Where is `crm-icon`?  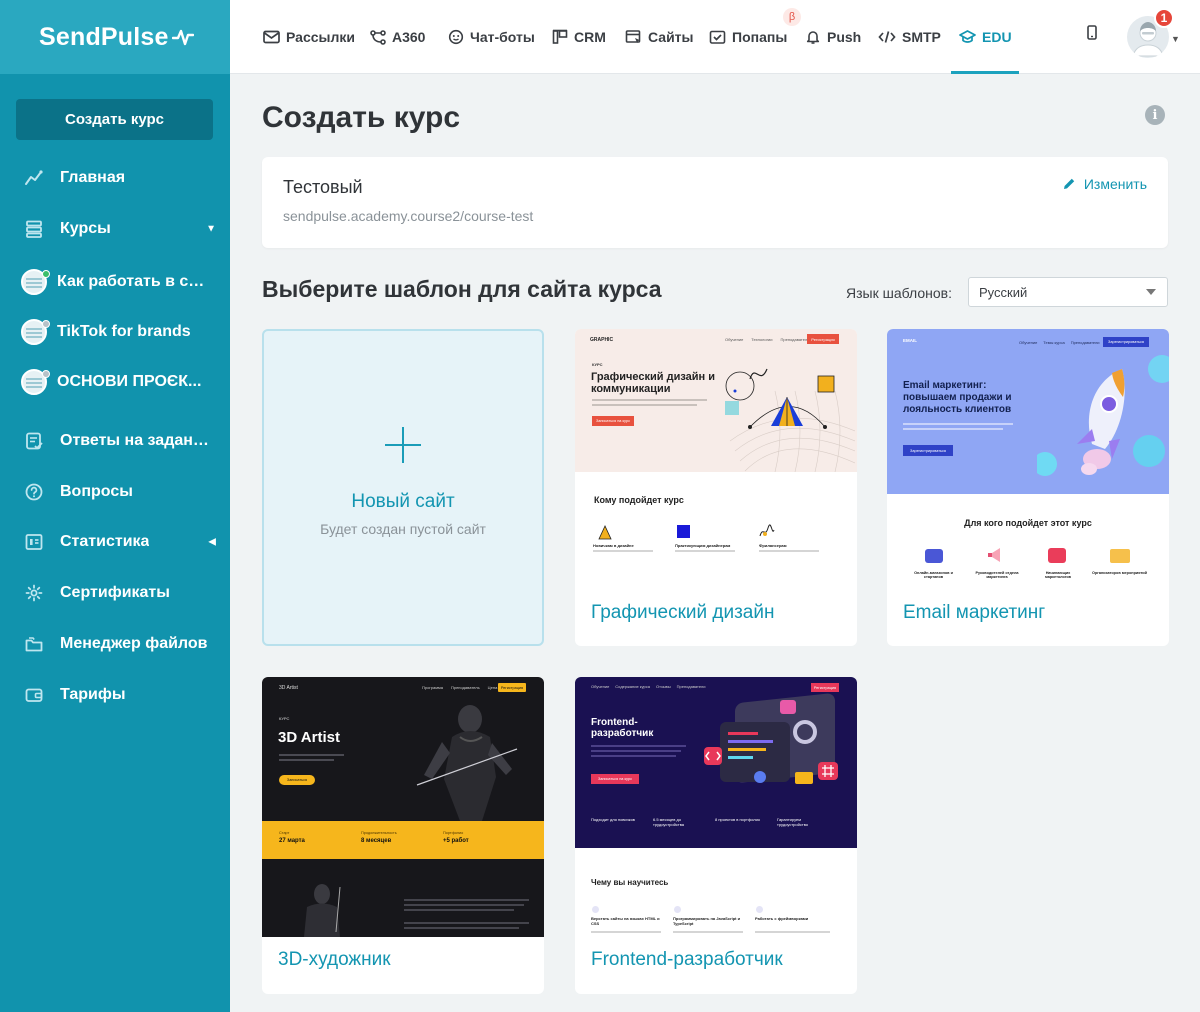 crm-icon is located at coordinates (560, 36).